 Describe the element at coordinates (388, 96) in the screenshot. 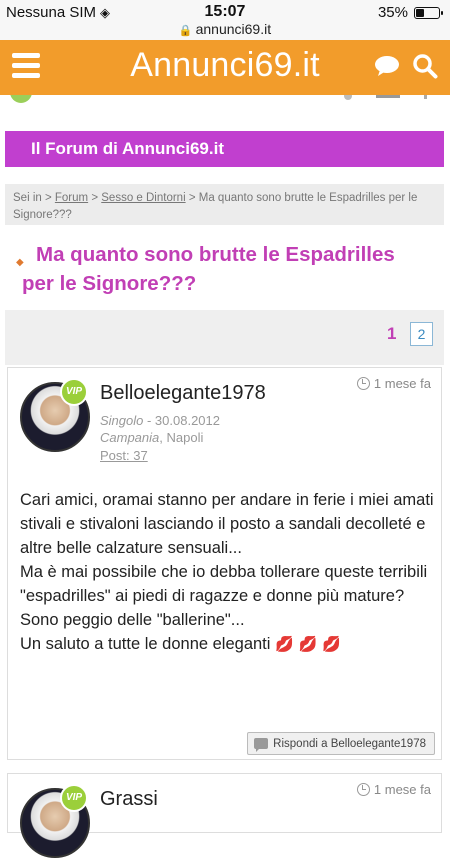

I see `list-icon` at that location.